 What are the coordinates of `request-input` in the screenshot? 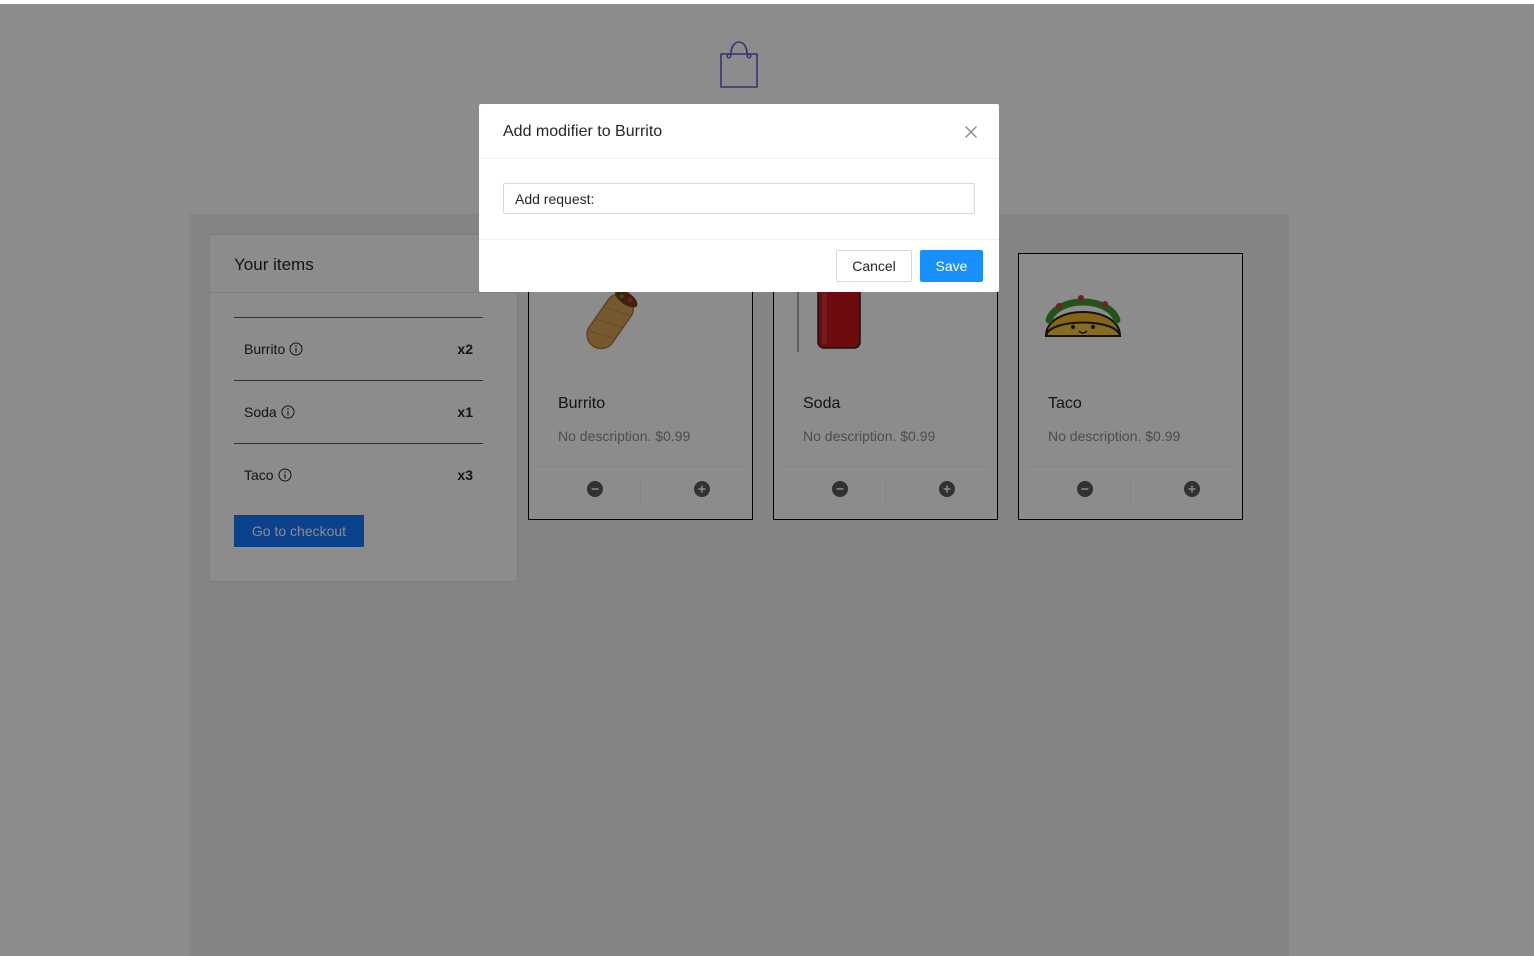 It's located at (739, 198).